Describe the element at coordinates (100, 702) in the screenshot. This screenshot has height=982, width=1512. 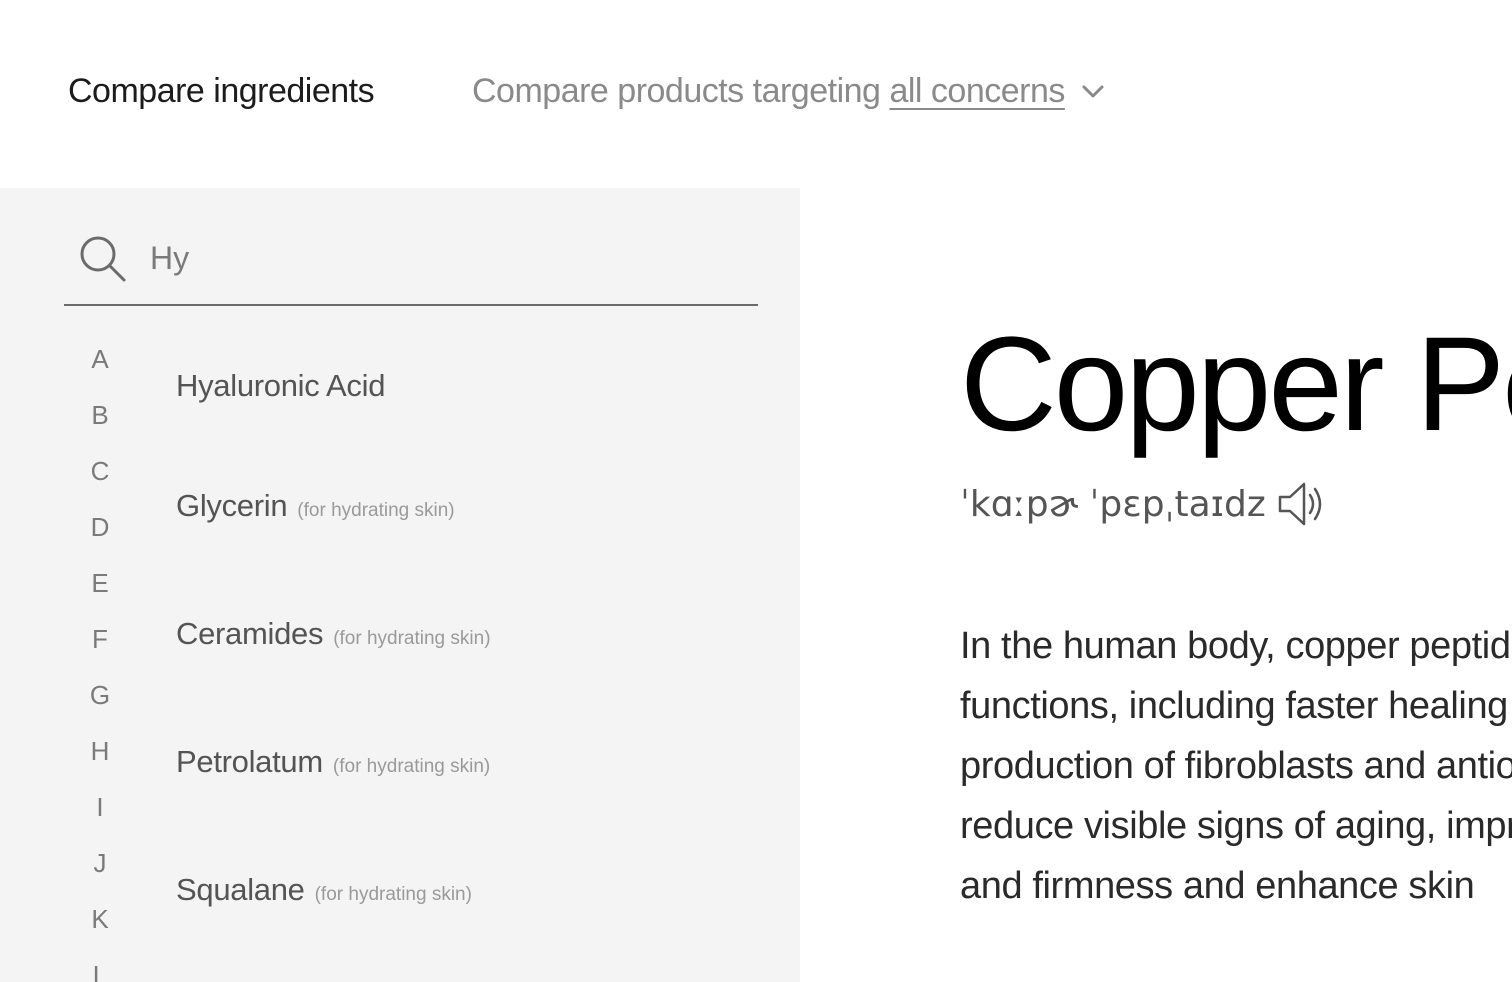
I see `alpha-letter-g: G` at that location.